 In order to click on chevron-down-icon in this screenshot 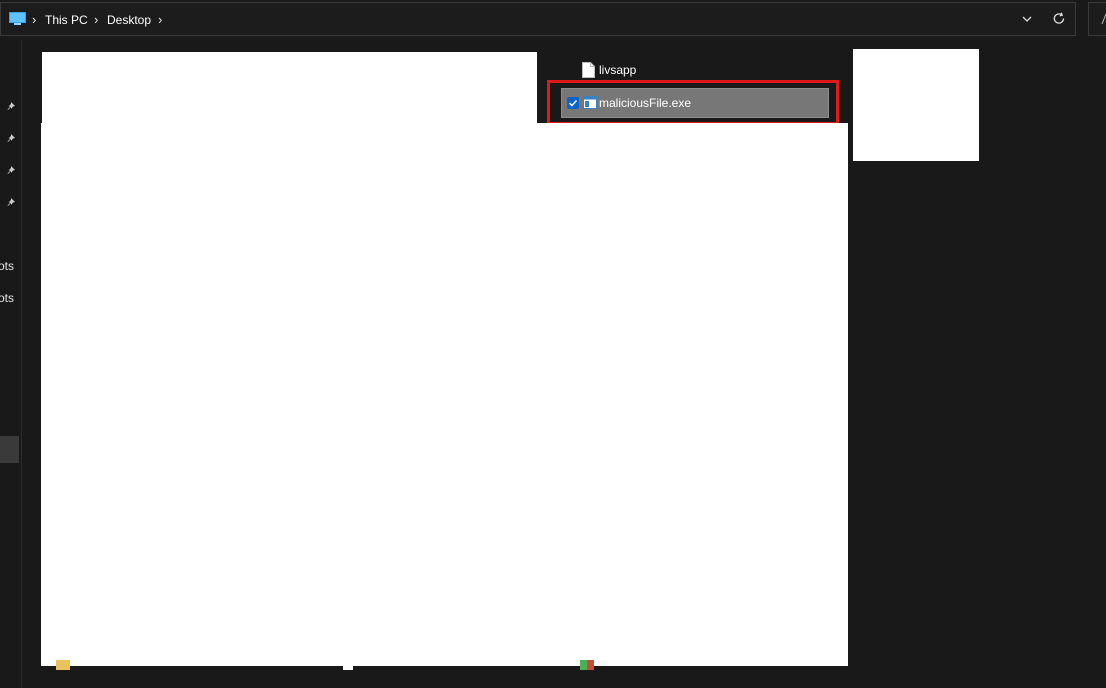, I will do `click(1027, 19)`.